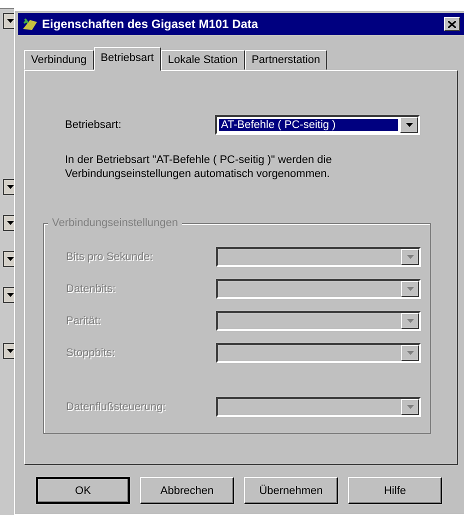 The width and height of the screenshot is (464, 515). I want to click on dialog-button: Übernehmen, so click(291, 490).